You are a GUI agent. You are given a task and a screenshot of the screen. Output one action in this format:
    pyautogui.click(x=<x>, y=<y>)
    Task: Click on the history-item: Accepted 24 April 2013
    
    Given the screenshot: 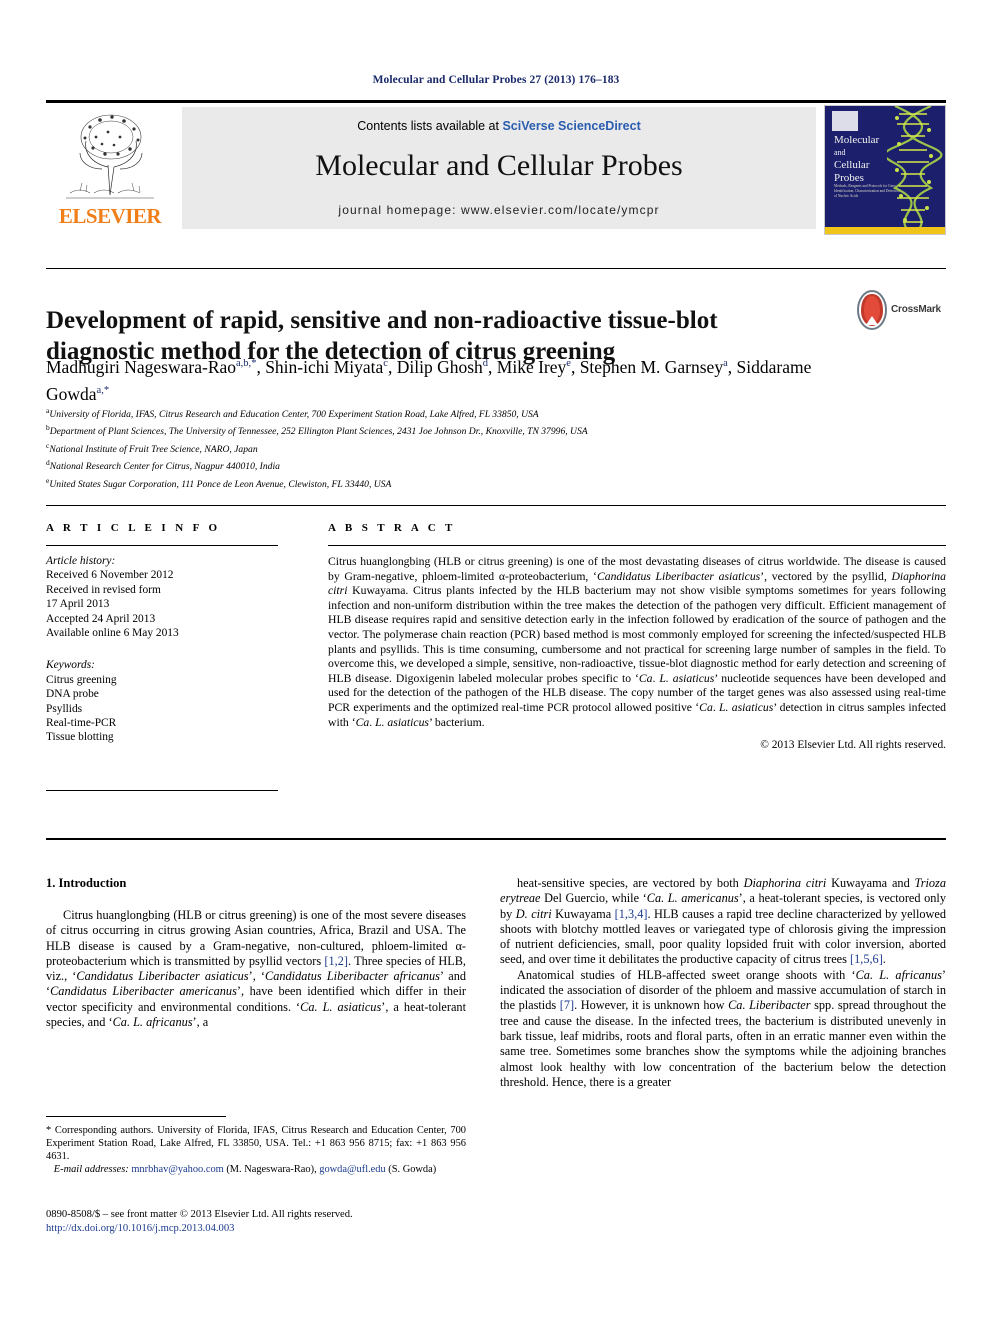 What is the action you would take?
    pyautogui.click(x=101, y=618)
    